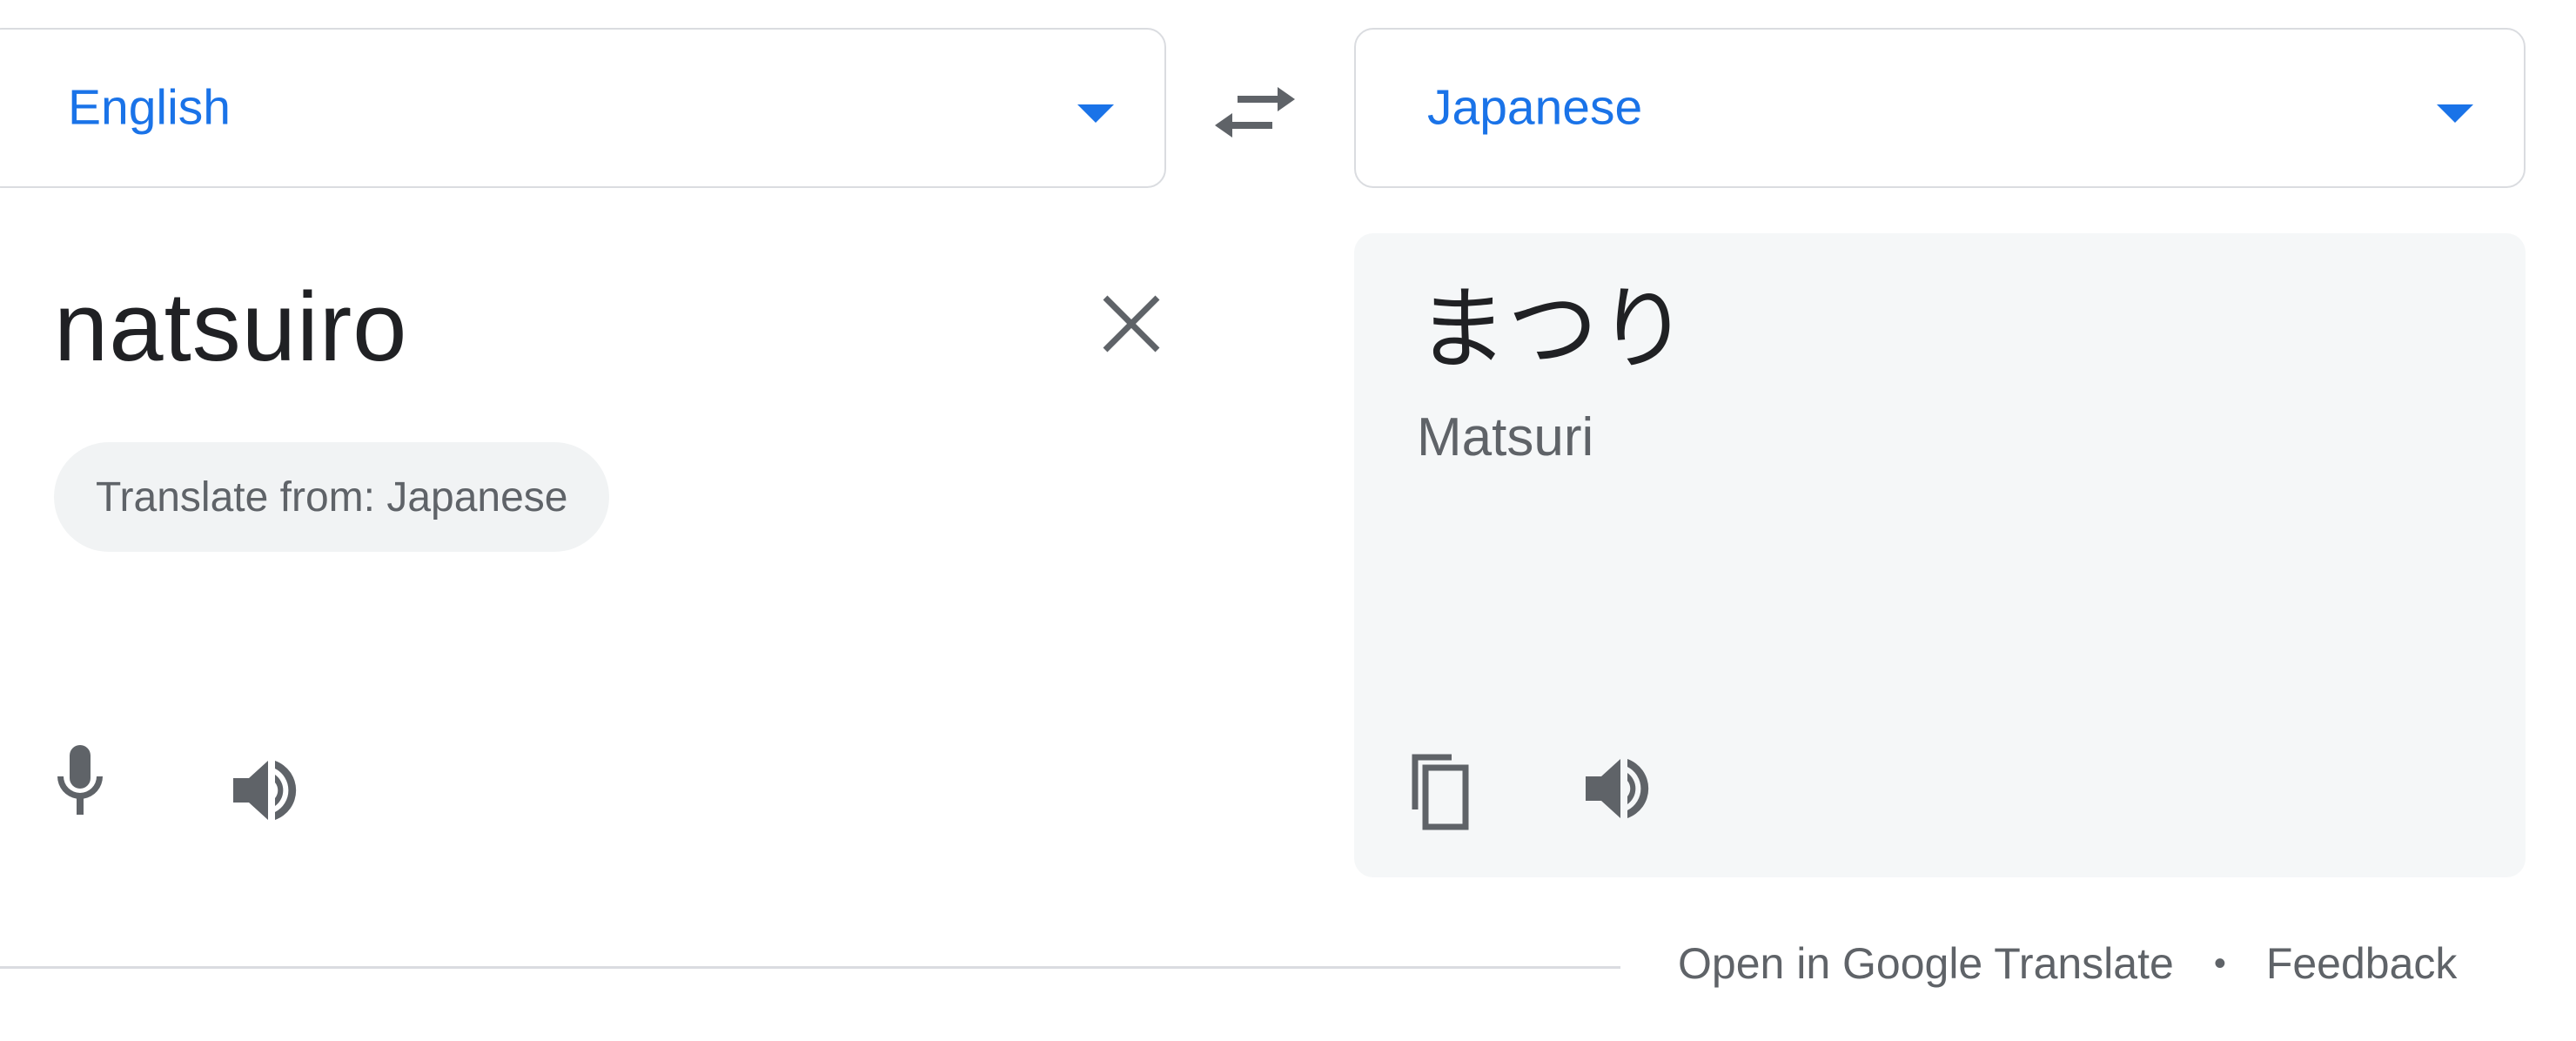  I want to click on detected-language-chip: Translate from: Japanese, so click(332, 497).